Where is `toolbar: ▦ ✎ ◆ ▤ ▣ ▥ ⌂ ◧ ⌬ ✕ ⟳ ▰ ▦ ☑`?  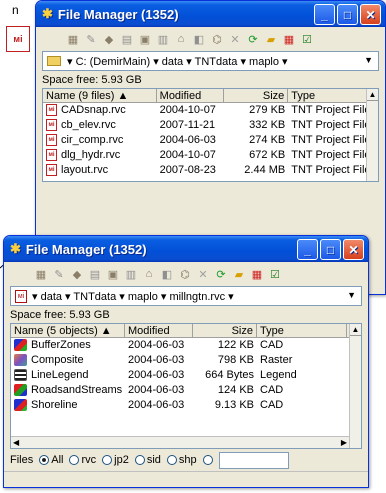 toolbar: ▦ ✎ ◆ ▤ ▣ ▥ ⌂ ◧ ⌬ ✕ ⟳ ▰ ▦ ☑ is located at coordinates (186, 274).